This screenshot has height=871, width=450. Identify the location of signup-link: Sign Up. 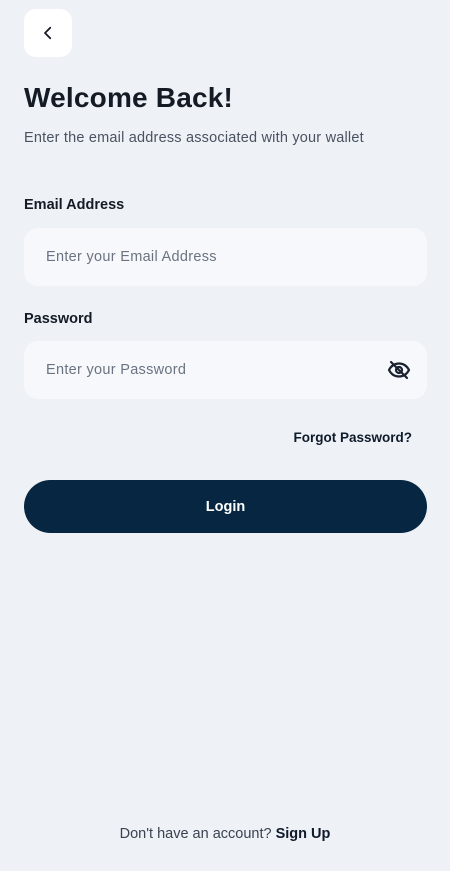
(303, 834).